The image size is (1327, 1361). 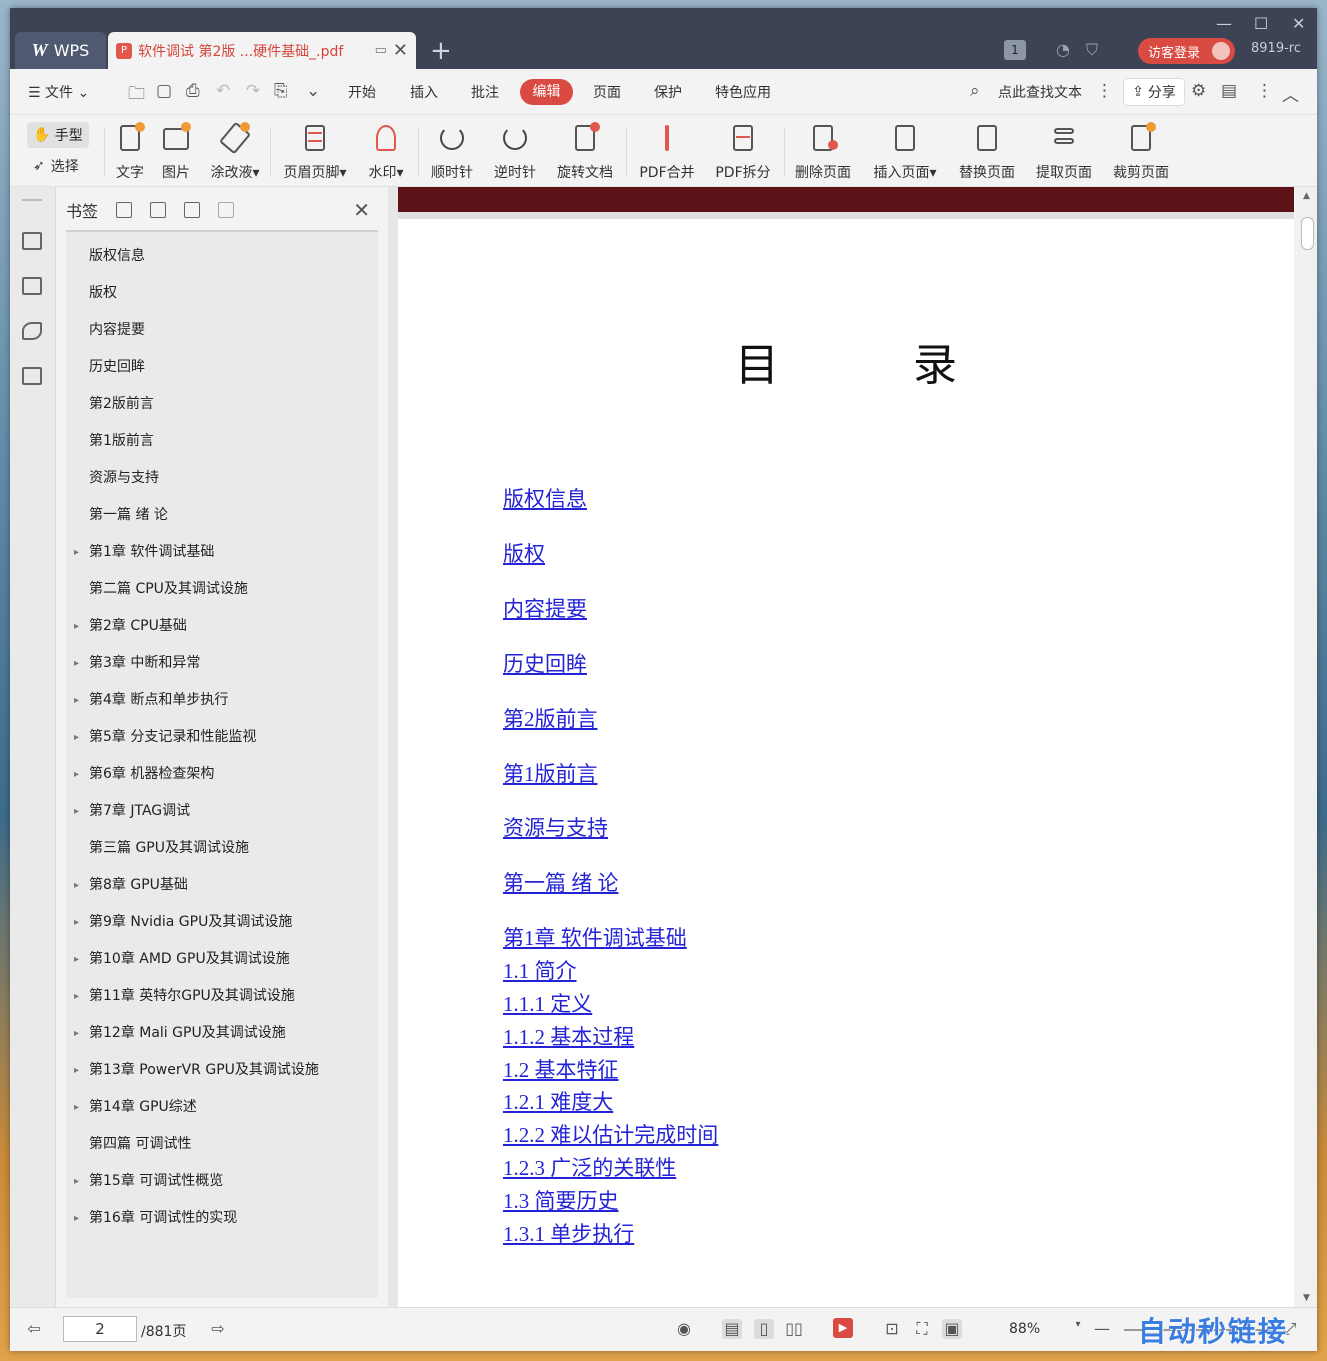 I want to click on thumbnail-image-icon, so click(x=32, y=286).